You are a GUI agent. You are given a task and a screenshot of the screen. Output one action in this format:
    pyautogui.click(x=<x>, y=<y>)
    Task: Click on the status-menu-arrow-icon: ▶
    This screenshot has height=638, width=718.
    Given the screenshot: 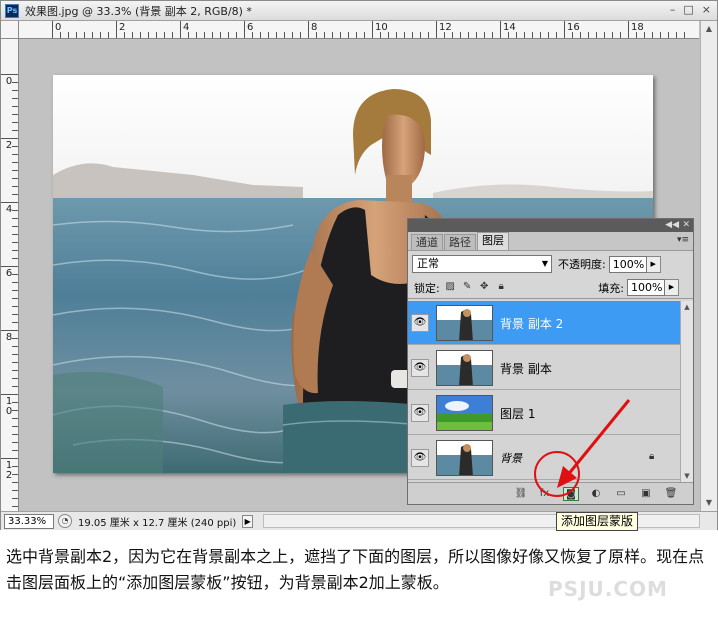 What is the action you would take?
    pyautogui.click(x=248, y=521)
    